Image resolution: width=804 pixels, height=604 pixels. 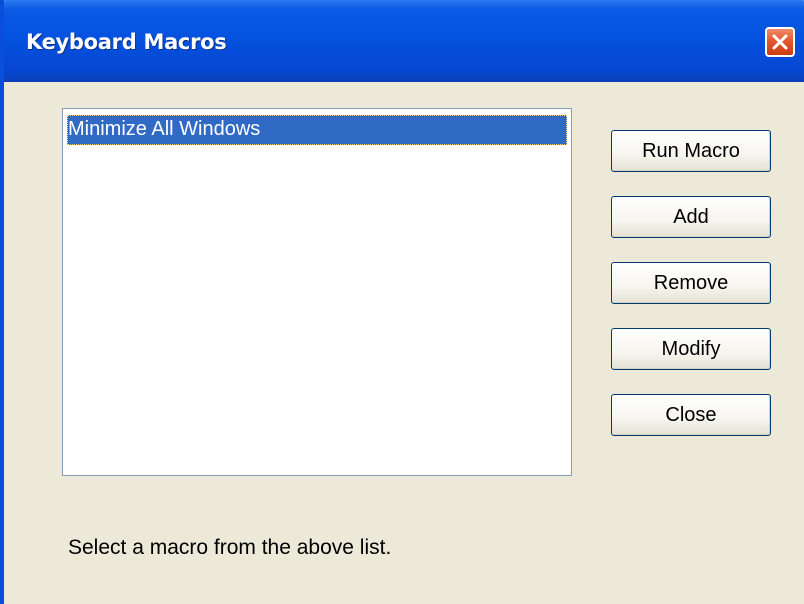 What do you see at coordinates (230, 547) in the screenshot?
I see `status-text: Select a macro from the above list.` at bounding box center [230, 547].